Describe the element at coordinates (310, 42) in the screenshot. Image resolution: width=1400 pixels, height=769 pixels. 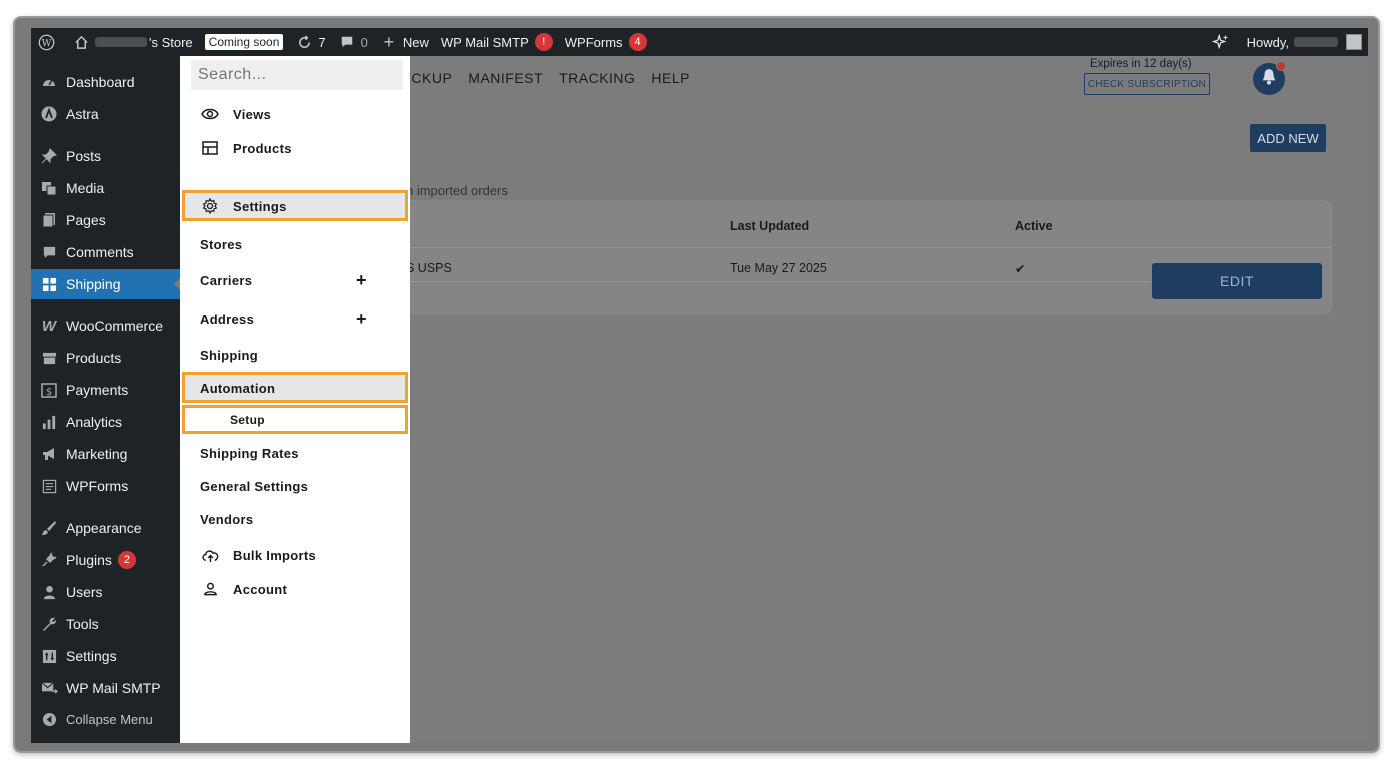
I see `updates-menu: 7` at that location.